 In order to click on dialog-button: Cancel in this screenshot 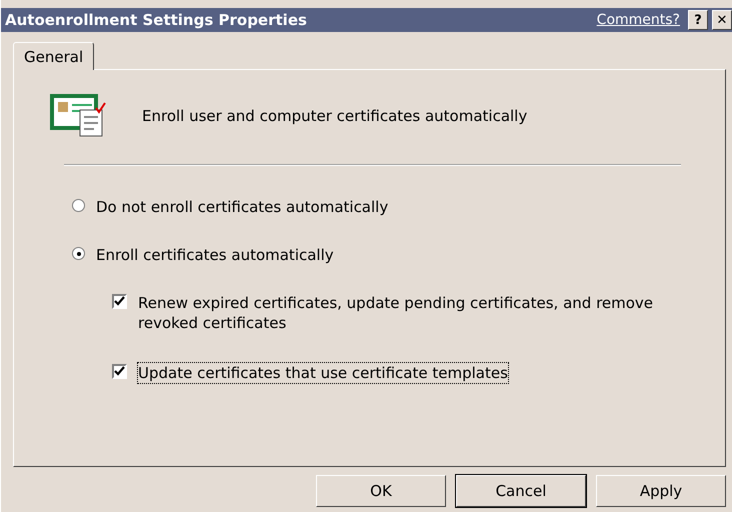, I will do `click(521, 491)`.